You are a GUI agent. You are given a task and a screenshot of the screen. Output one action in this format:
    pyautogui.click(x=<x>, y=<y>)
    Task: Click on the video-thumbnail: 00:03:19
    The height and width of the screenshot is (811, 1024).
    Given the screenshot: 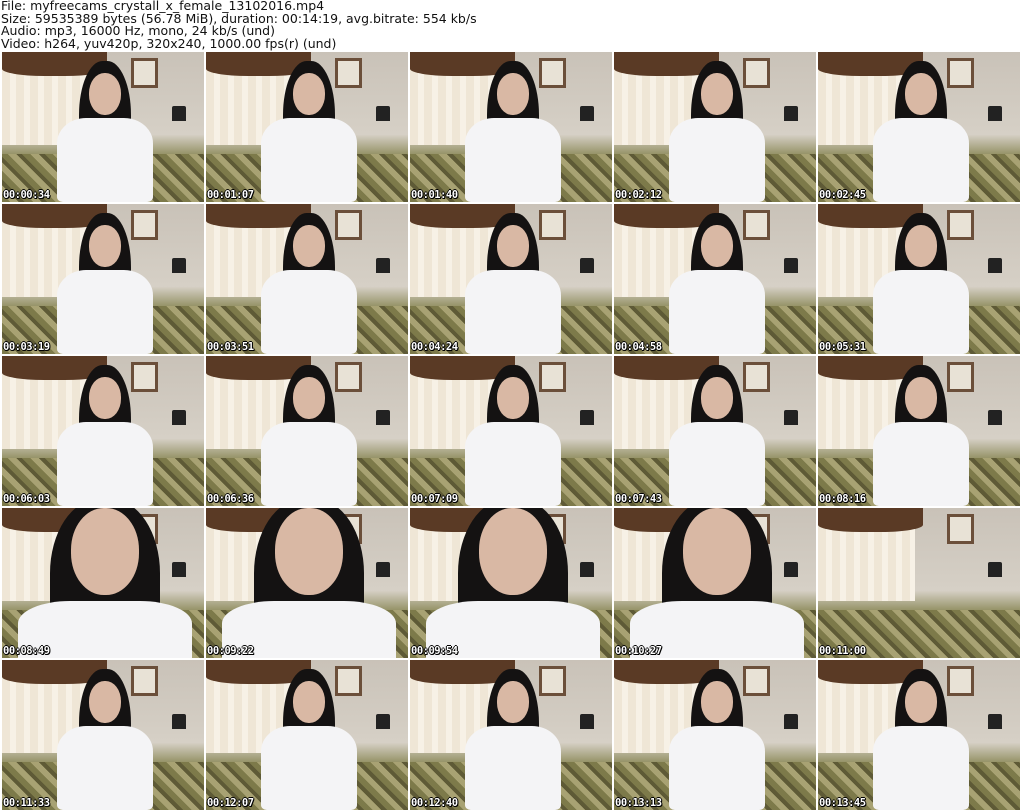 What is the action you would take?
    pyautogui.click(x=103, y=279)
    